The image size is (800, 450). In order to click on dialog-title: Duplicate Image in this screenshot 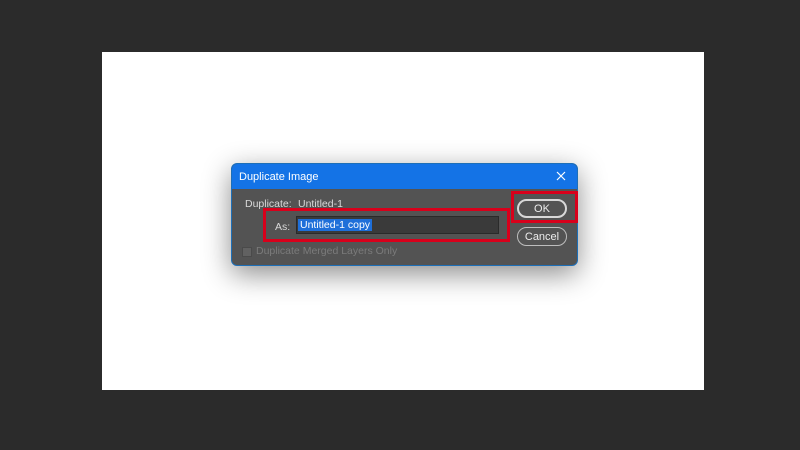, I will do `click(279, 177)`.